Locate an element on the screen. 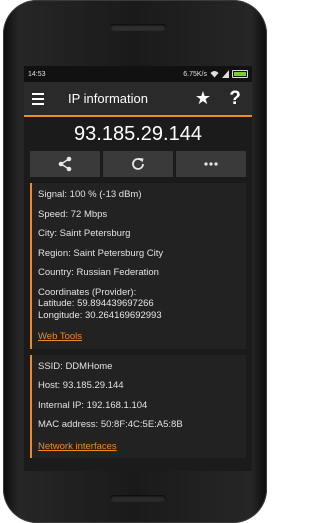 This screenshot has width=320, height=523. city-text: City: Saint Petersburg is located at coordinates (84, 233).